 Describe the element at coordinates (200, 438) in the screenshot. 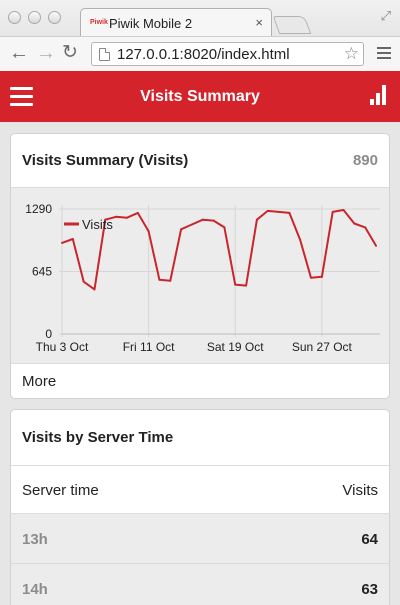

I see `card-header: Visits by Server Time` at that location.